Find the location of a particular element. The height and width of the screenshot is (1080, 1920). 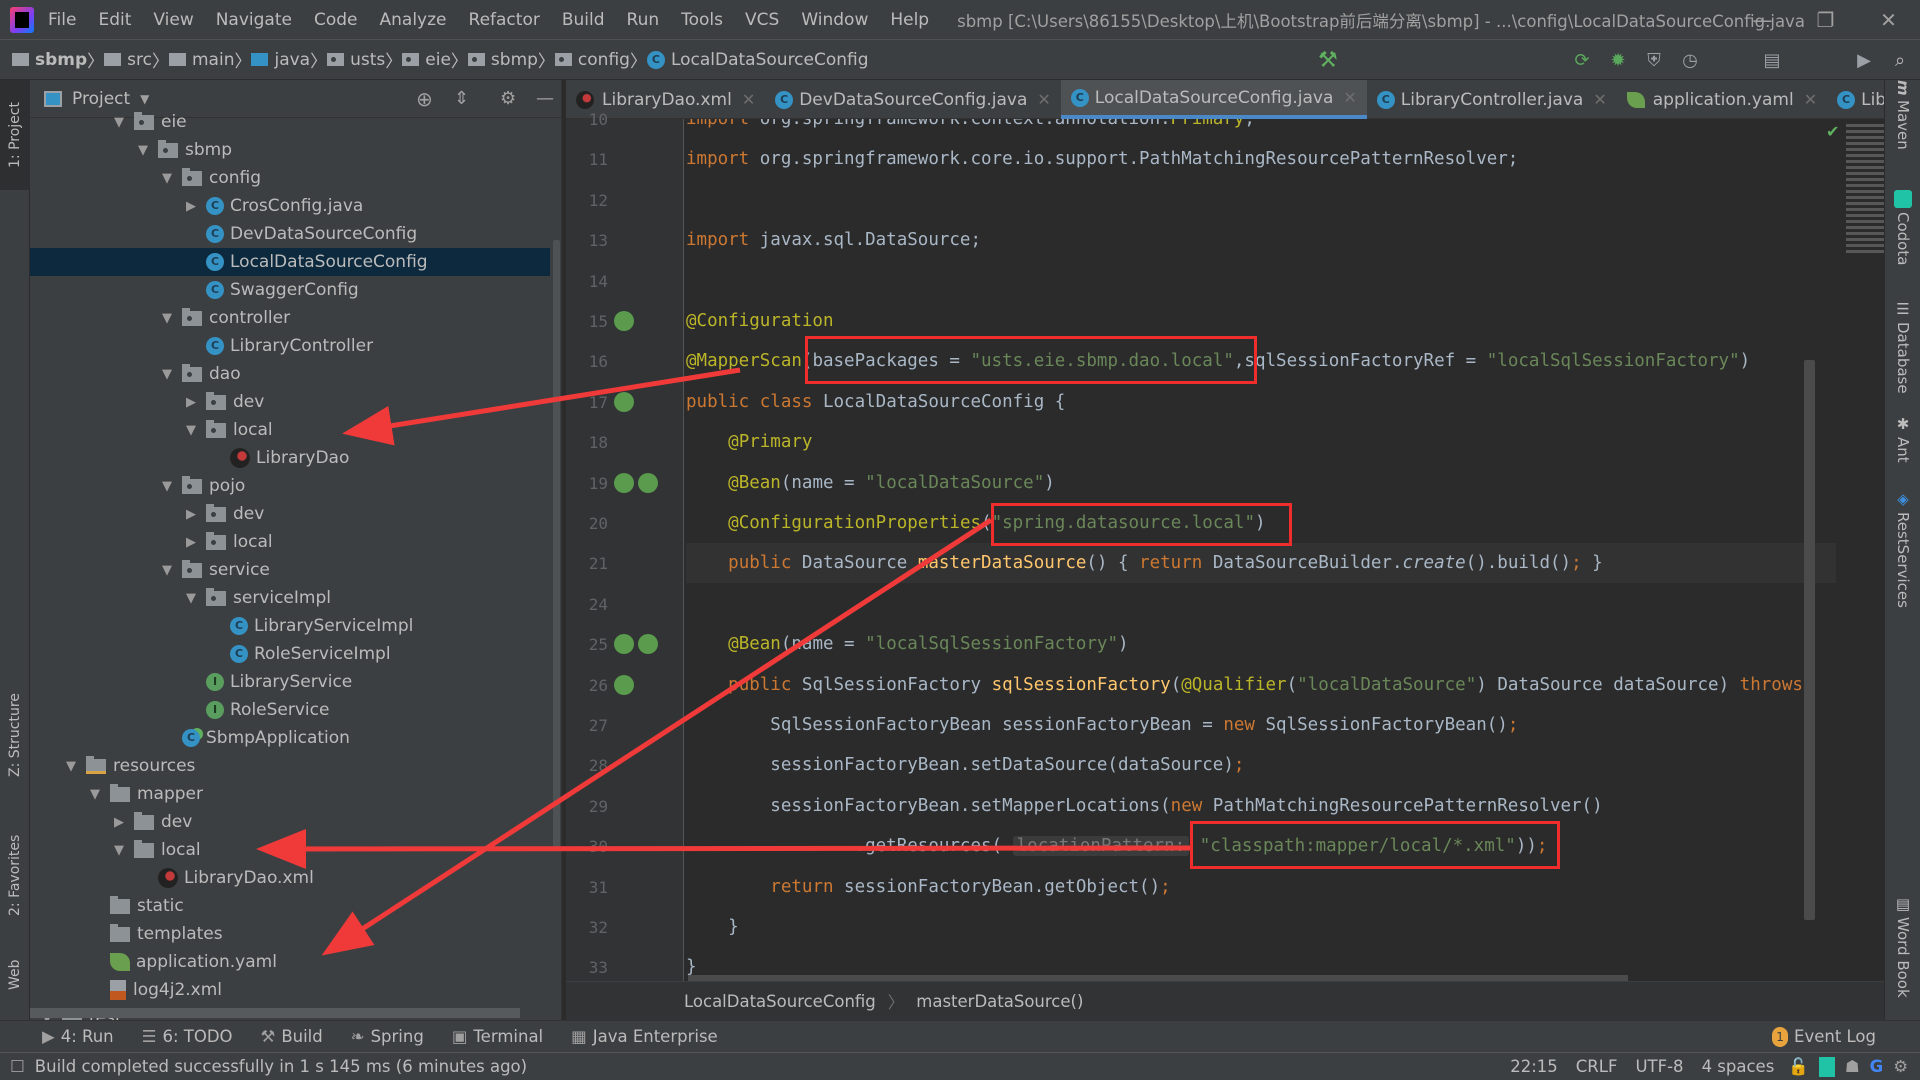

tool-spring: ❧ Spring is located at coordinates (387, 1036).